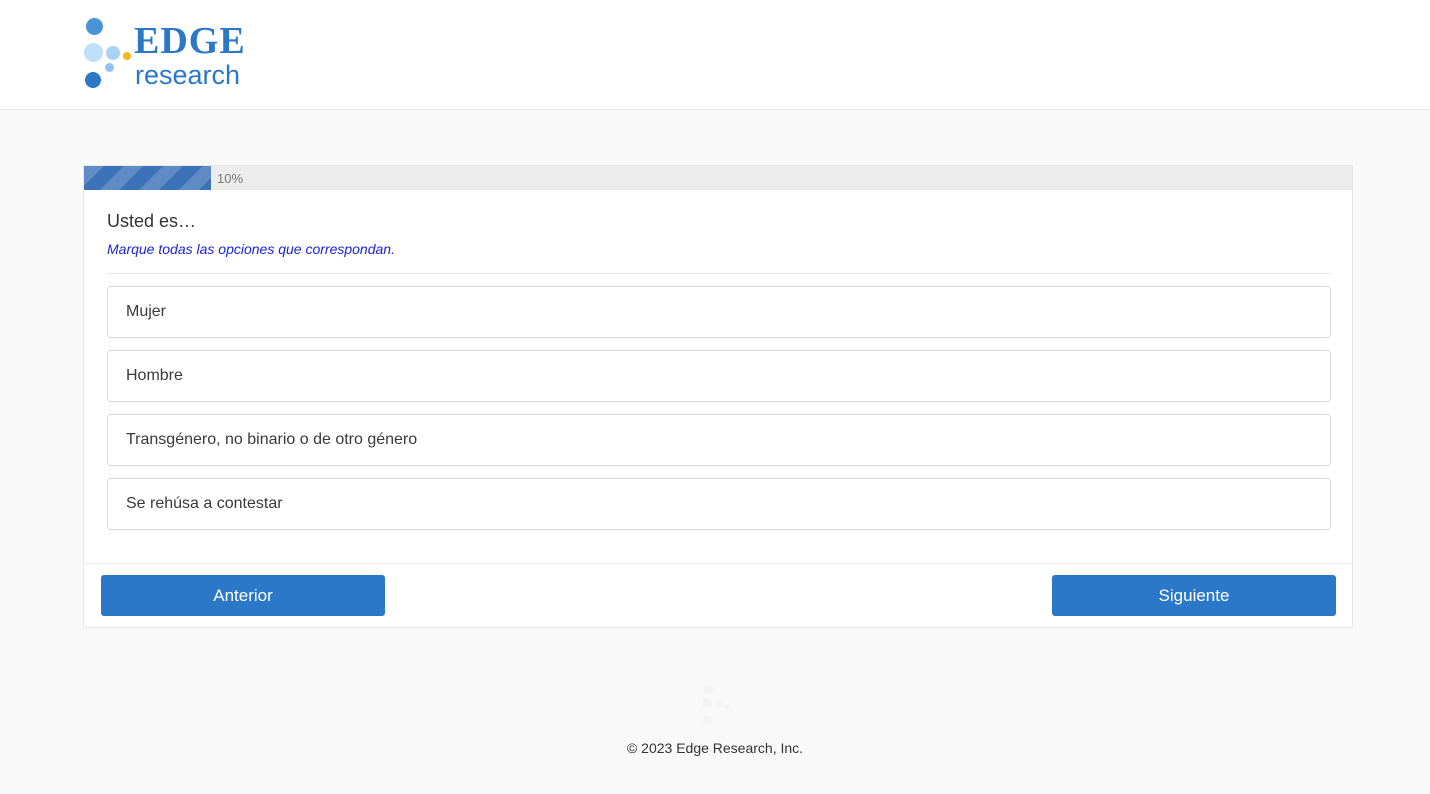 The width and height of the screenshot is (1430, 794). What do you see at coordinates (154, 375) in the screenshot?
I see `option-label: Hombre` at bounding box center [154, 375].